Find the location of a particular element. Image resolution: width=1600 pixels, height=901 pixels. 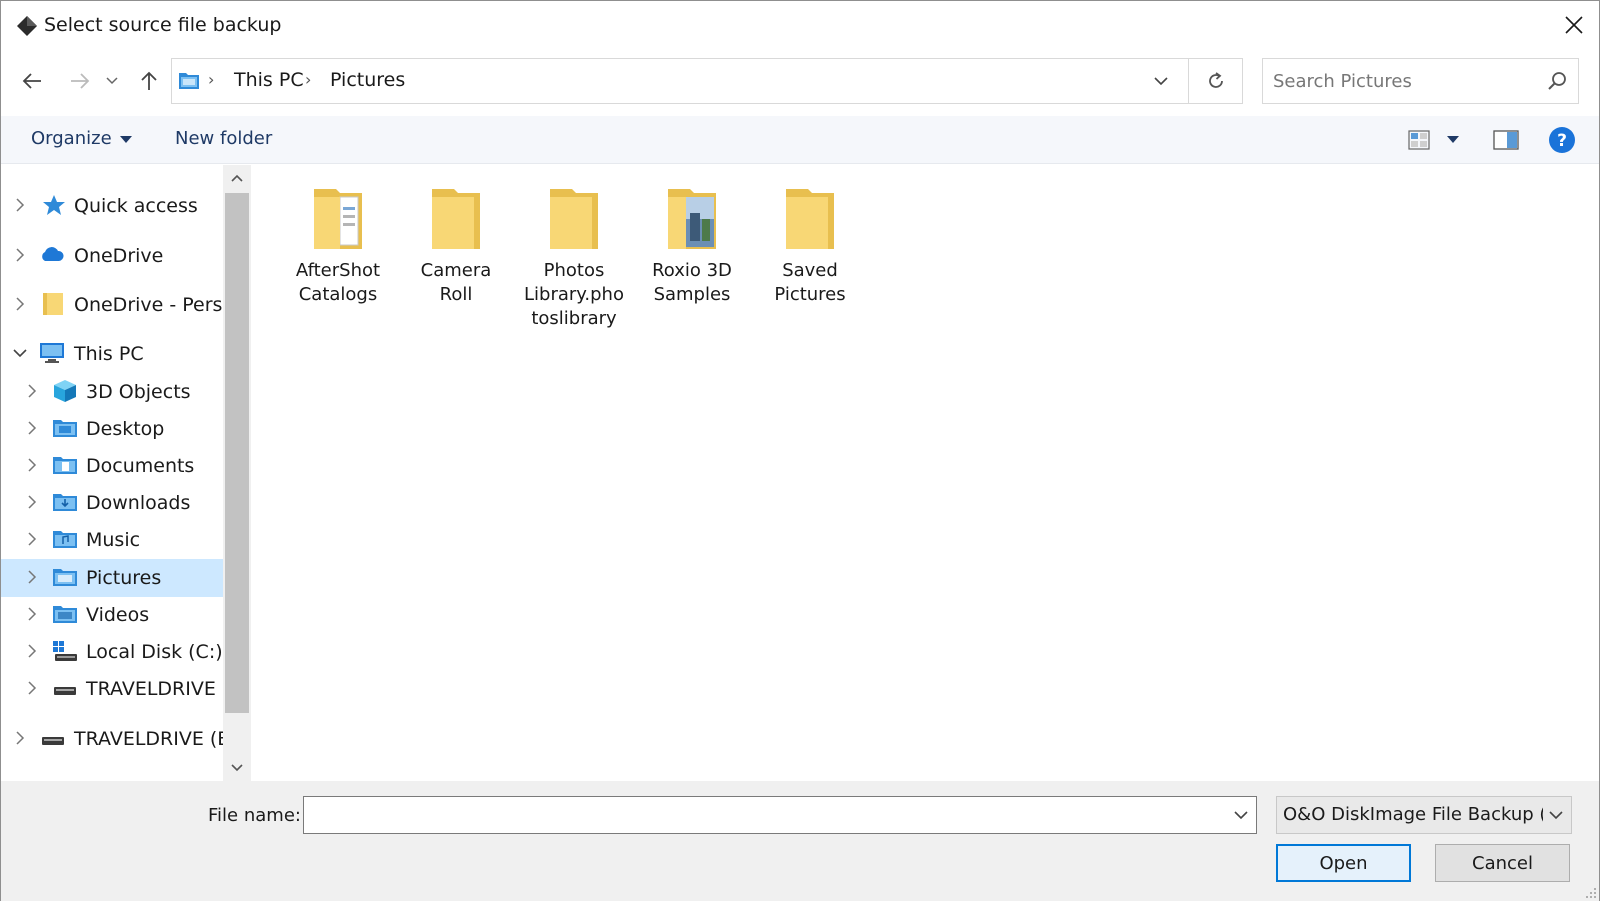

folder-item-roxio-3d-samples: Roxio 3D Samples is located at coordinates (692, 263).